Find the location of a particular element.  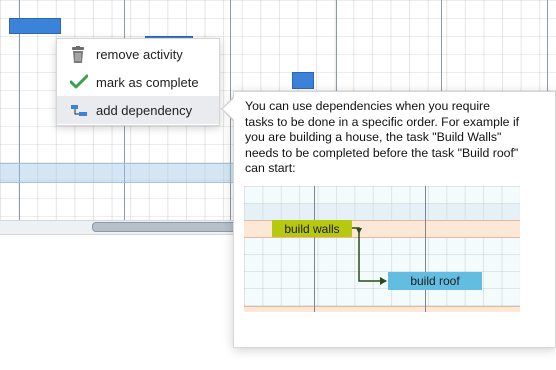

check-icon is located at coordinates (79, 82).